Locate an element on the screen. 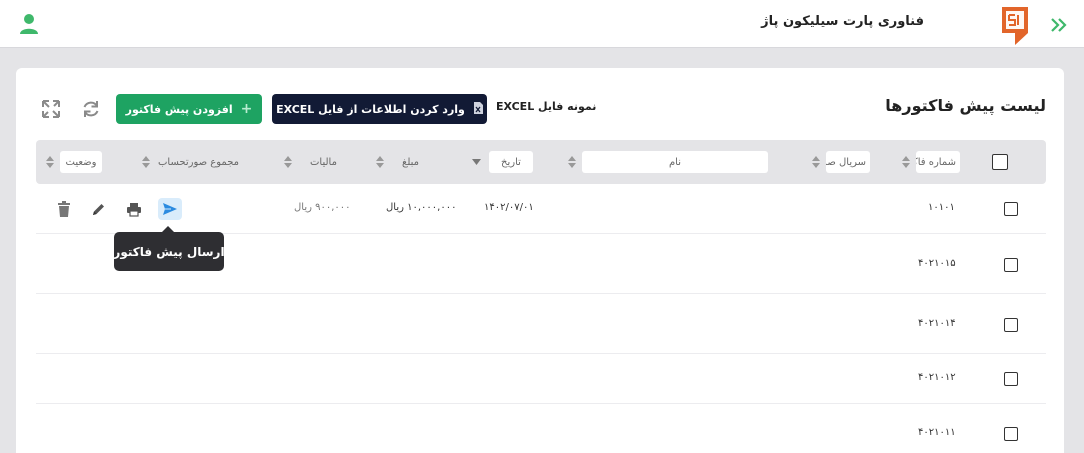 The image size is (1084, 453). table-row: ۴۰۲۱۰۱۱ is located at coordinates (541, 428).